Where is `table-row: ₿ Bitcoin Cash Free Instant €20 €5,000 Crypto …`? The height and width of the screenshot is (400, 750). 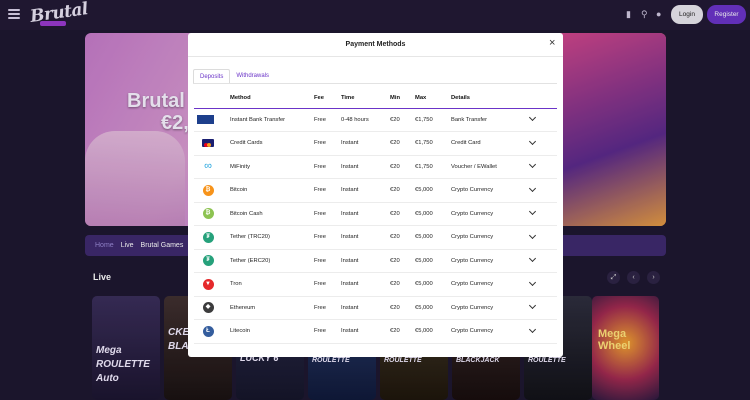
table-row: ₿ Bitcoin Cash Free Instant €20 €5,000 Crypto … is located at coordinates (375, 214).